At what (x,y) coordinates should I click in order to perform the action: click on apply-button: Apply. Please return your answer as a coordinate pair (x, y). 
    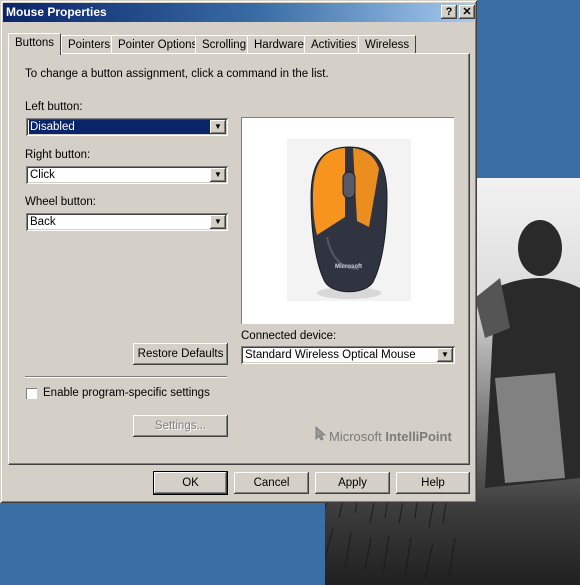
    Looking at the image, I should click on (352, 483).